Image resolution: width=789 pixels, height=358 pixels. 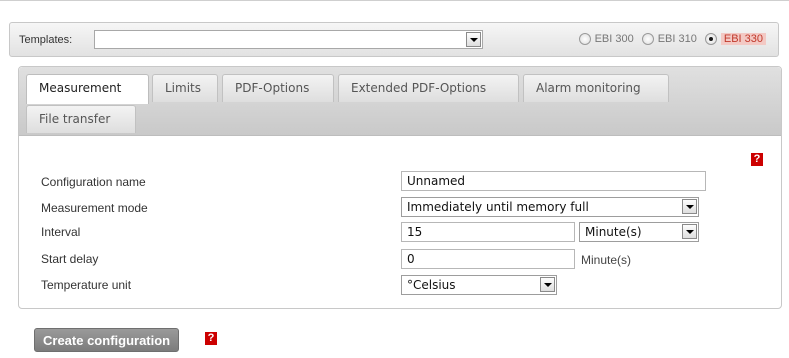 I want to click on radio-label-ebi300: EBI 300, so click(x=614, y=39).